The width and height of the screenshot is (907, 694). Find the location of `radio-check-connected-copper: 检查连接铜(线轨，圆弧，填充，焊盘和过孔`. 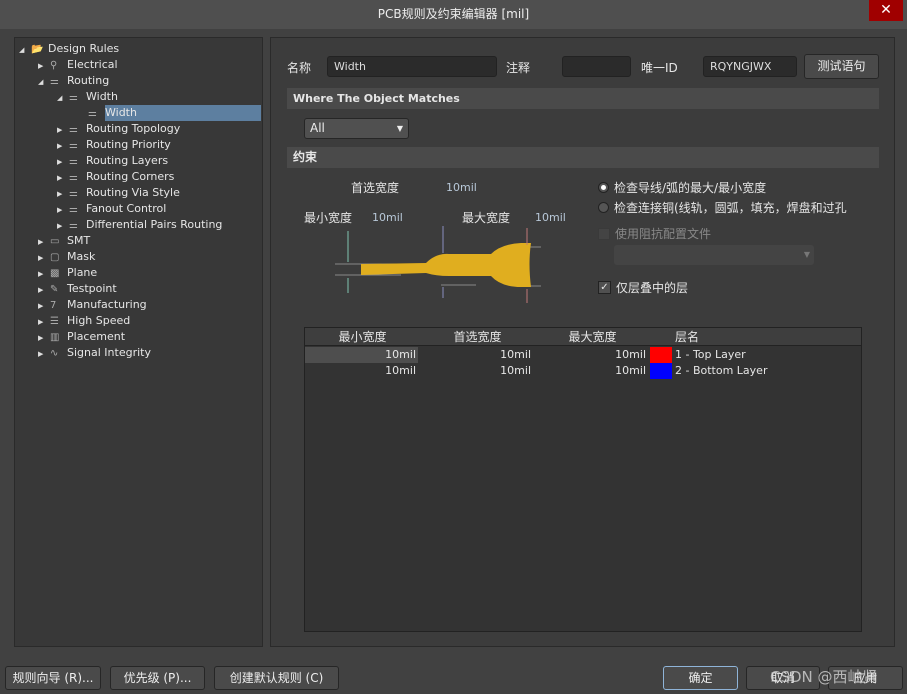

radio-check-connected-copper: 检查连接铜(线轨，圆弧，填充，焊盘和过孔 is located at coordinates (722, 207).